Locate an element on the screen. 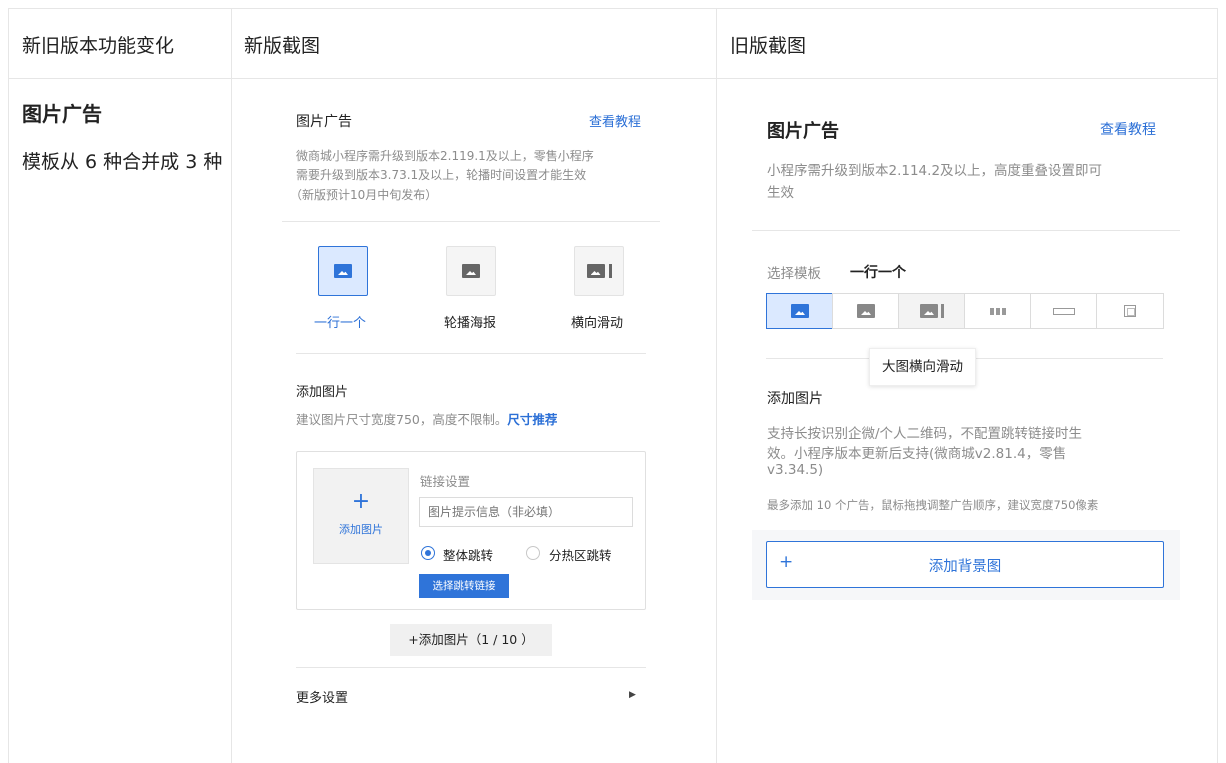 The image size is (1226, 763). table-right-border is located at coordinates (1217, 385).